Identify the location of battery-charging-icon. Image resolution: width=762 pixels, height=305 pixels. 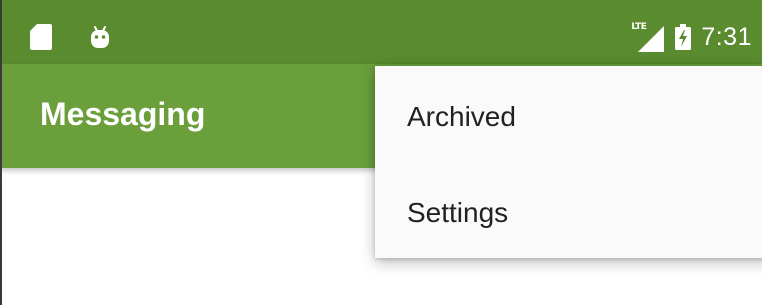
(683, 37).